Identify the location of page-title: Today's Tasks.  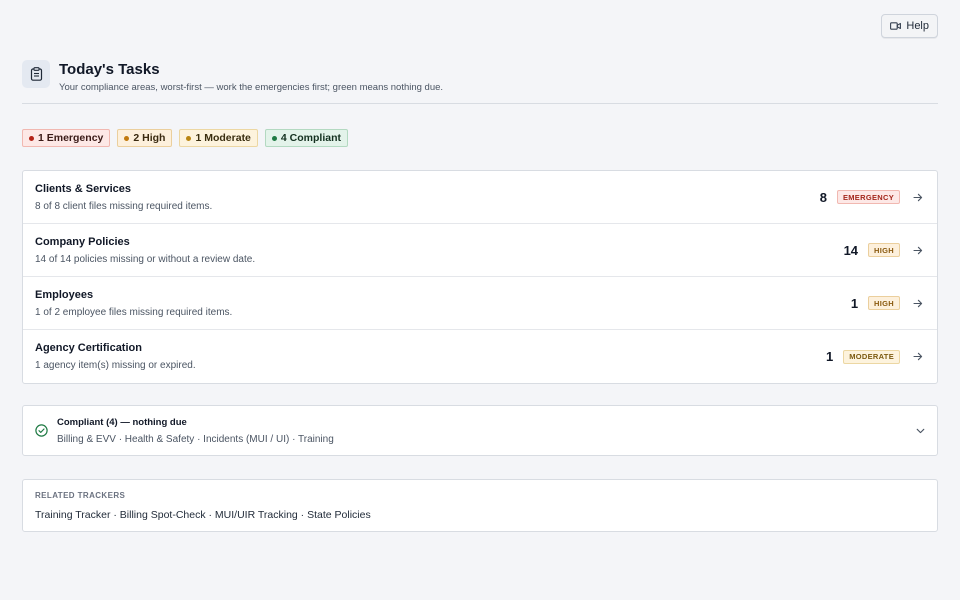
(109, 69).